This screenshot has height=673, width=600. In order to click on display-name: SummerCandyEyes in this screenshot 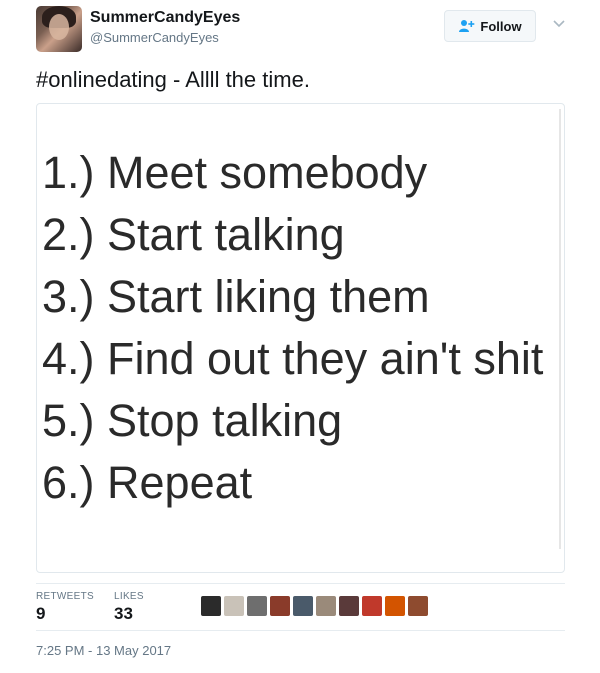, I will do `click(165, 18)`.